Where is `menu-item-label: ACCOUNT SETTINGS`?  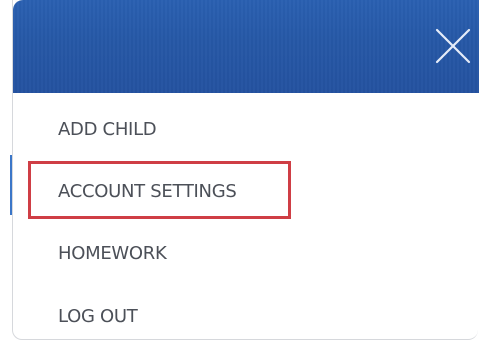 menu-item-label: ACCOUNT SETTINGS is located at coordinates (147, 191).